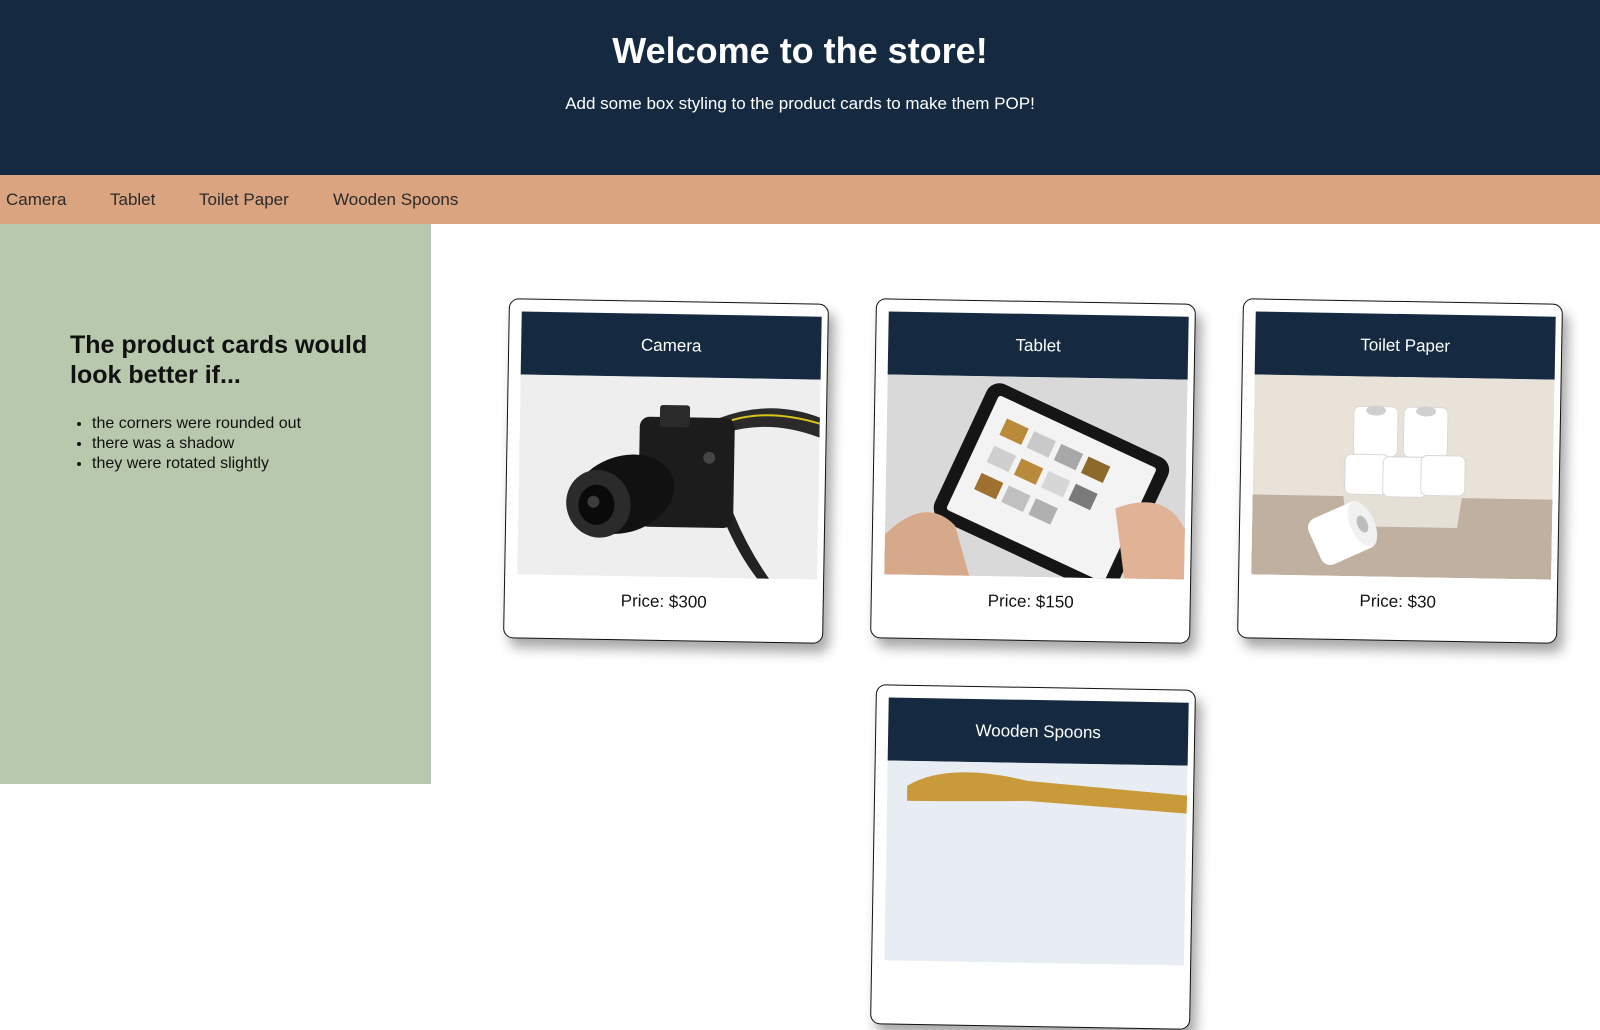  Describe the element at coordinates (196, 444) in the screenshot. I see `tip-item: there was a shadow` at that location.